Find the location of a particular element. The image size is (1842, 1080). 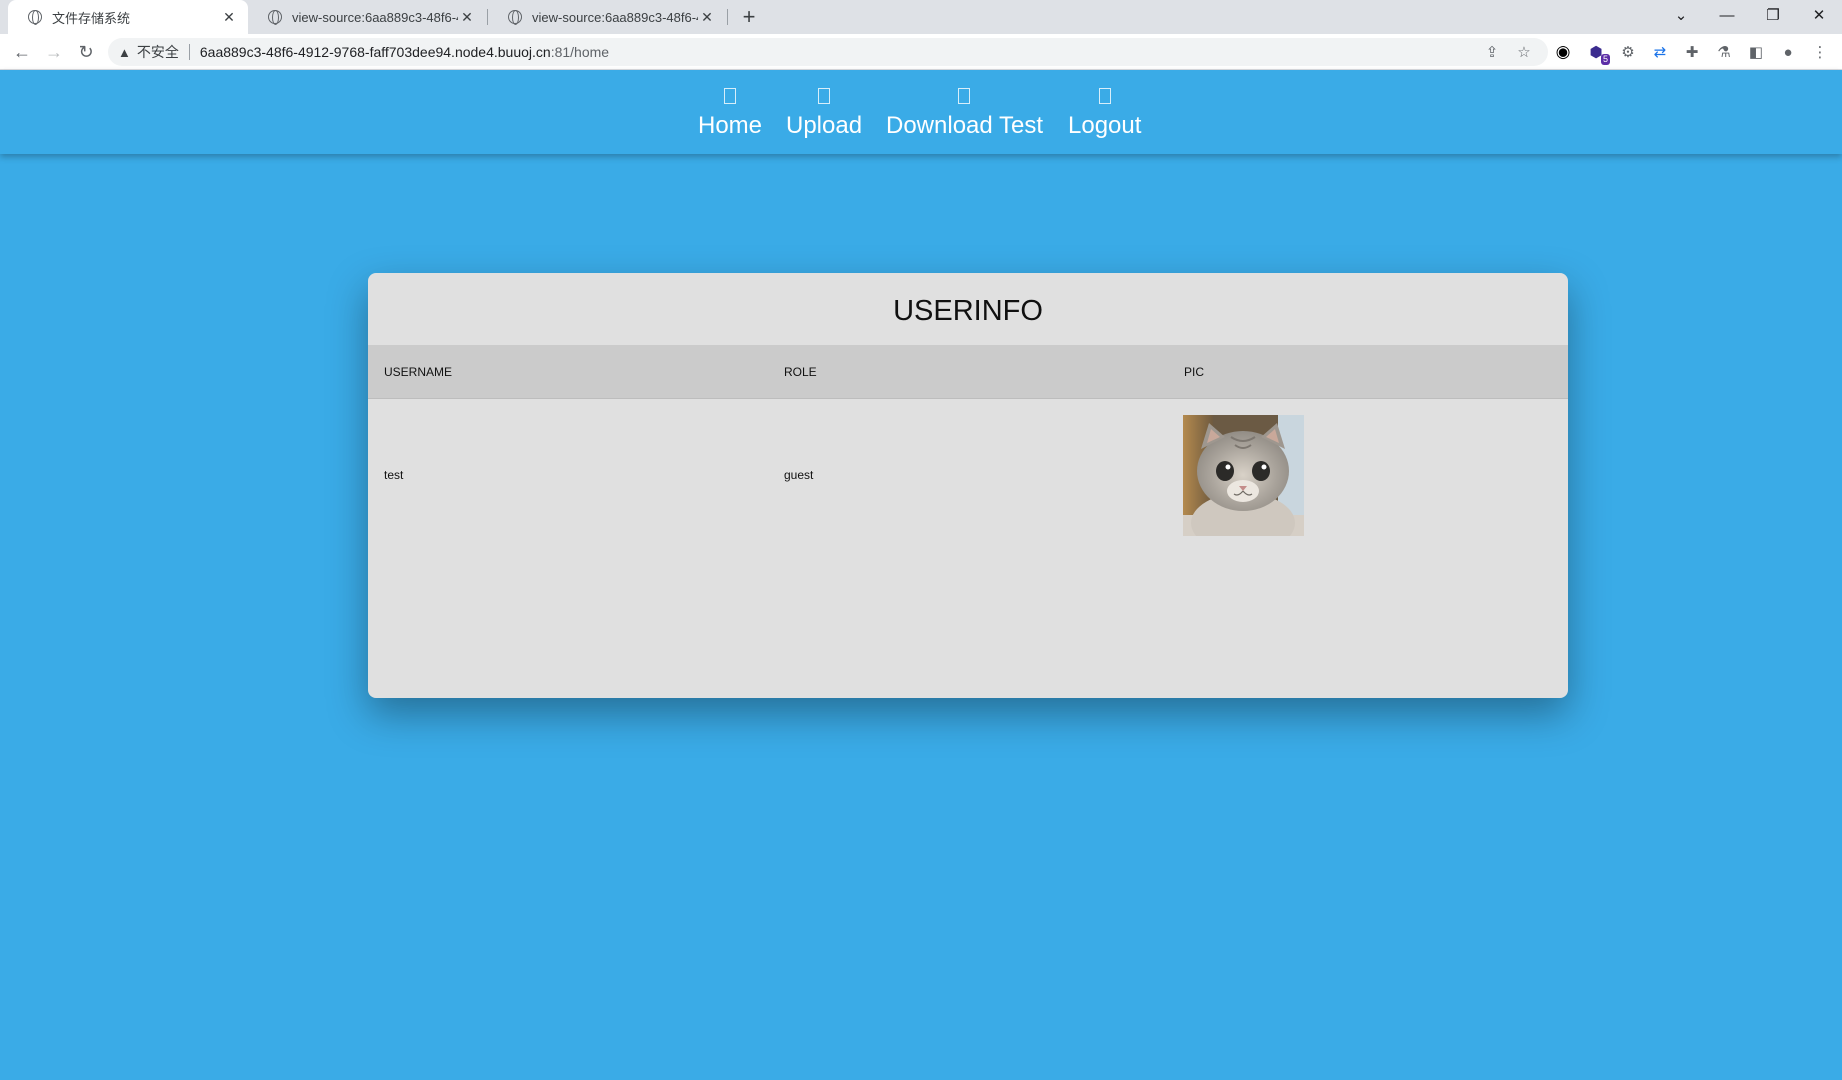

table-row: test guest is located at coordinates (968, 474).